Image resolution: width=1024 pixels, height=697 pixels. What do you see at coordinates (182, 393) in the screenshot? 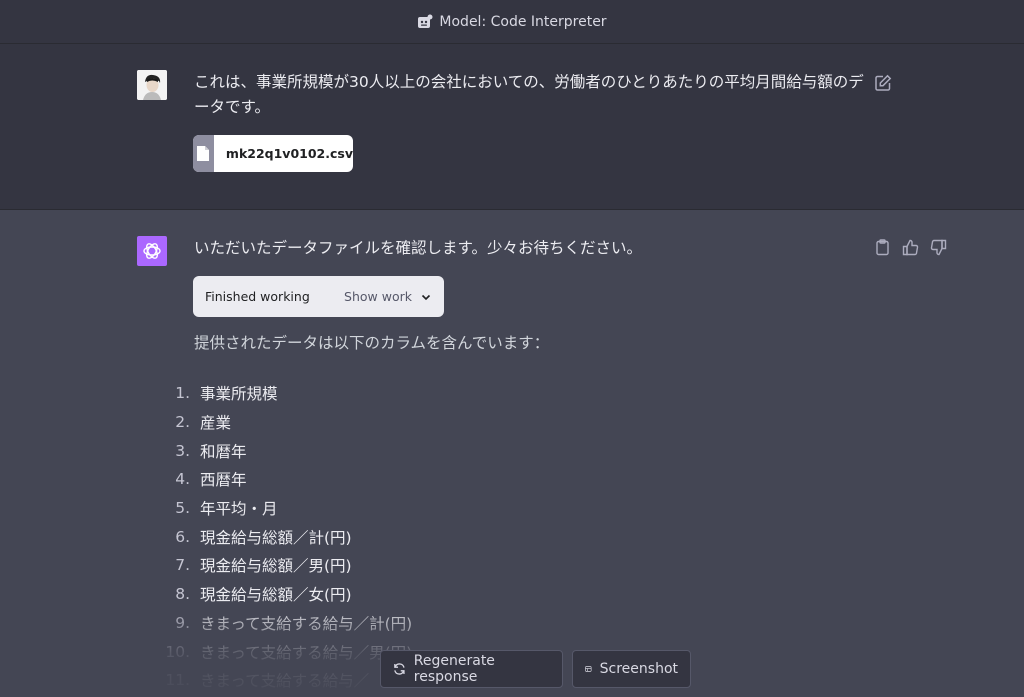
I see `column-list-number: 1.` at bounding box center [182, 393].